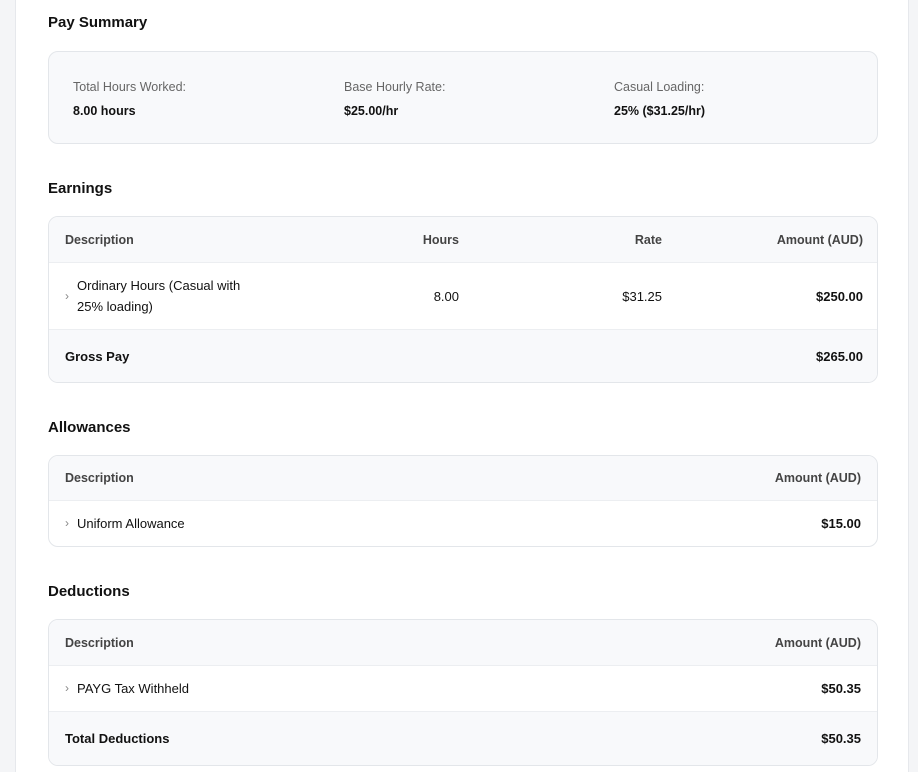  I want to click on summary-value: 25% ($31.25/hr), so click(660, 111).